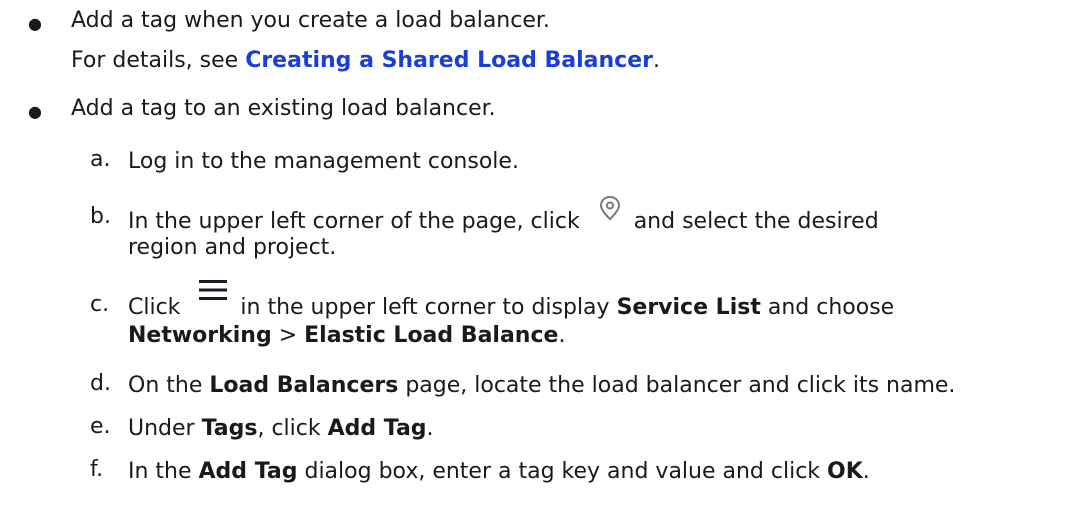 The image size is (1077, 513). What do you see at coordinates (229, 428) in the screenshot?
I see `tags-label: Tags` at bounding box center [229, 428].